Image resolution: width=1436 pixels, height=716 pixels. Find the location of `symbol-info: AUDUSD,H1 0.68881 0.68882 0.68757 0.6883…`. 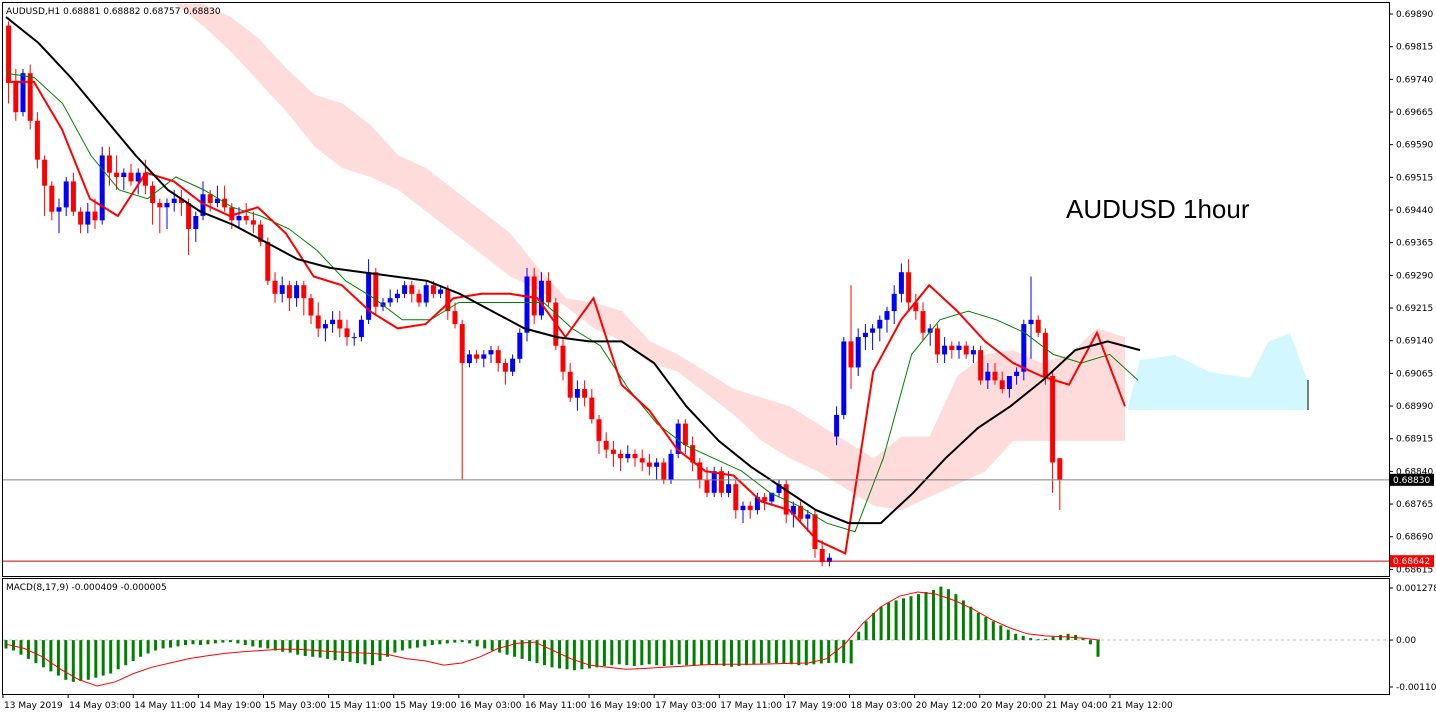

symbol-info: AUDUSD,H1 0.68881 0.68882 0.68757 0.6883… is located at coordinates (113, 12).